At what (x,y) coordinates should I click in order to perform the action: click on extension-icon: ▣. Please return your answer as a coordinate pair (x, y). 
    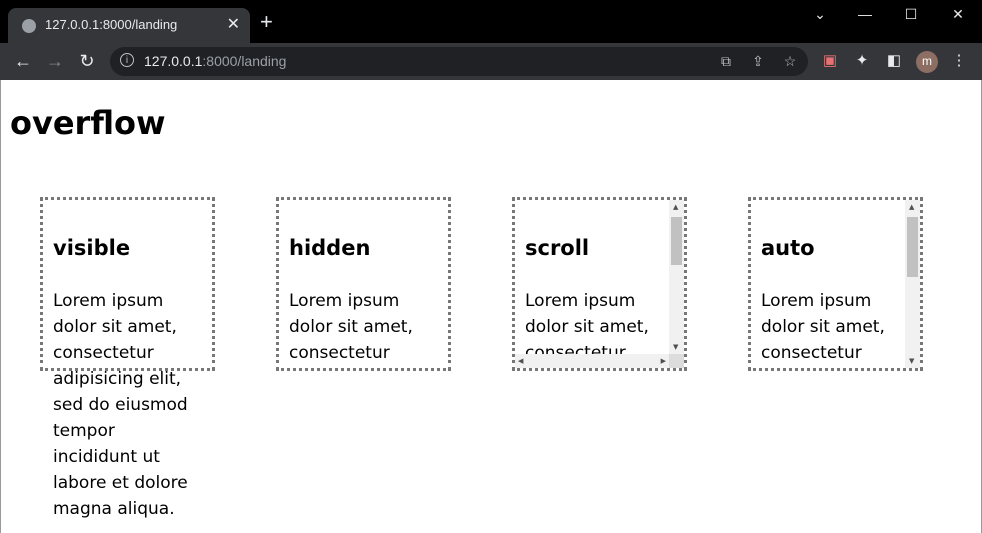
    Looking at the image, I should click on (830, 61).